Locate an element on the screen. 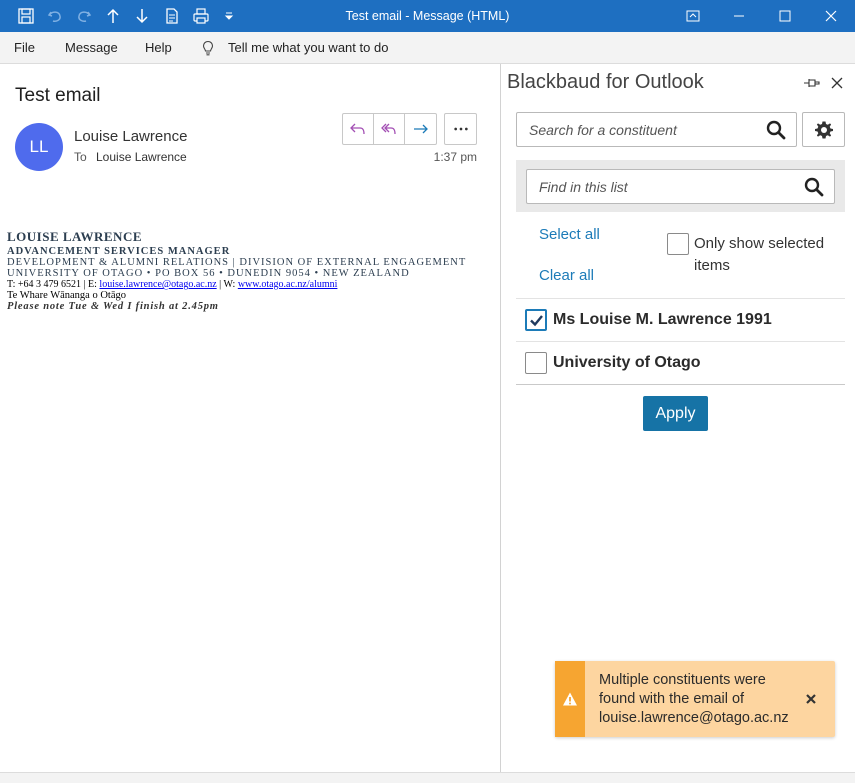 The height and width of the screenshot is (783, 855). reply-button-group is located at coordinates (389, 129).